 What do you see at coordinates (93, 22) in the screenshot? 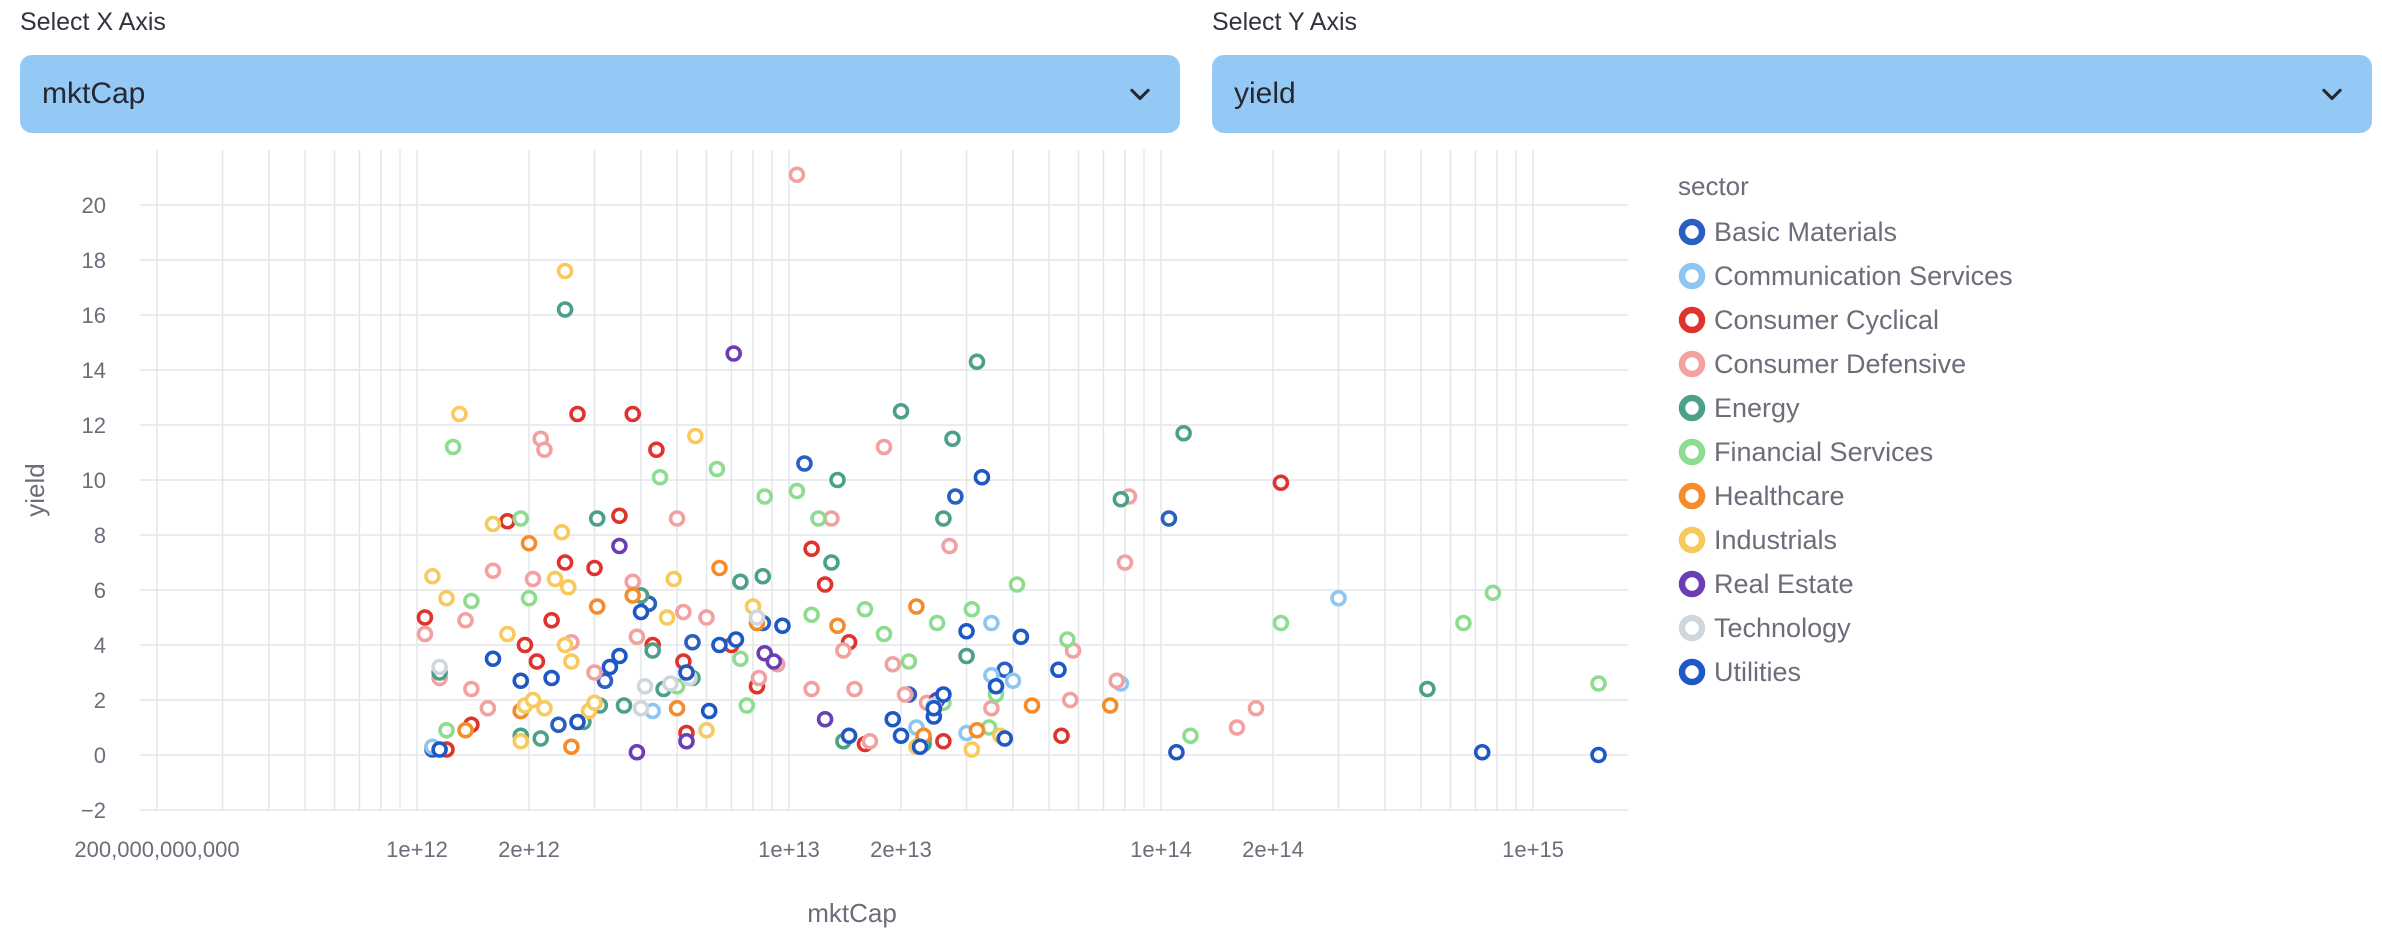
I see `x-axis-select-label: Select X Axis` at bounding box center [93, 22].